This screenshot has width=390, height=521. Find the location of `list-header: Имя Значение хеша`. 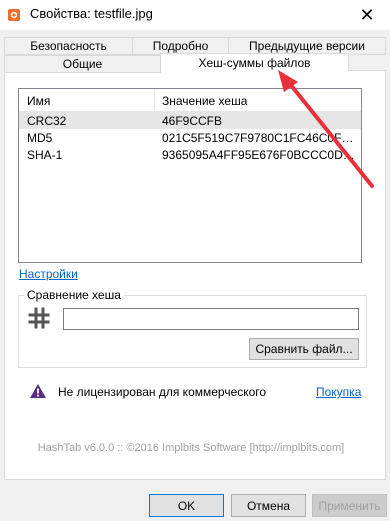

list-header: Имя Значение хеша is located at coordinates (190, 100).